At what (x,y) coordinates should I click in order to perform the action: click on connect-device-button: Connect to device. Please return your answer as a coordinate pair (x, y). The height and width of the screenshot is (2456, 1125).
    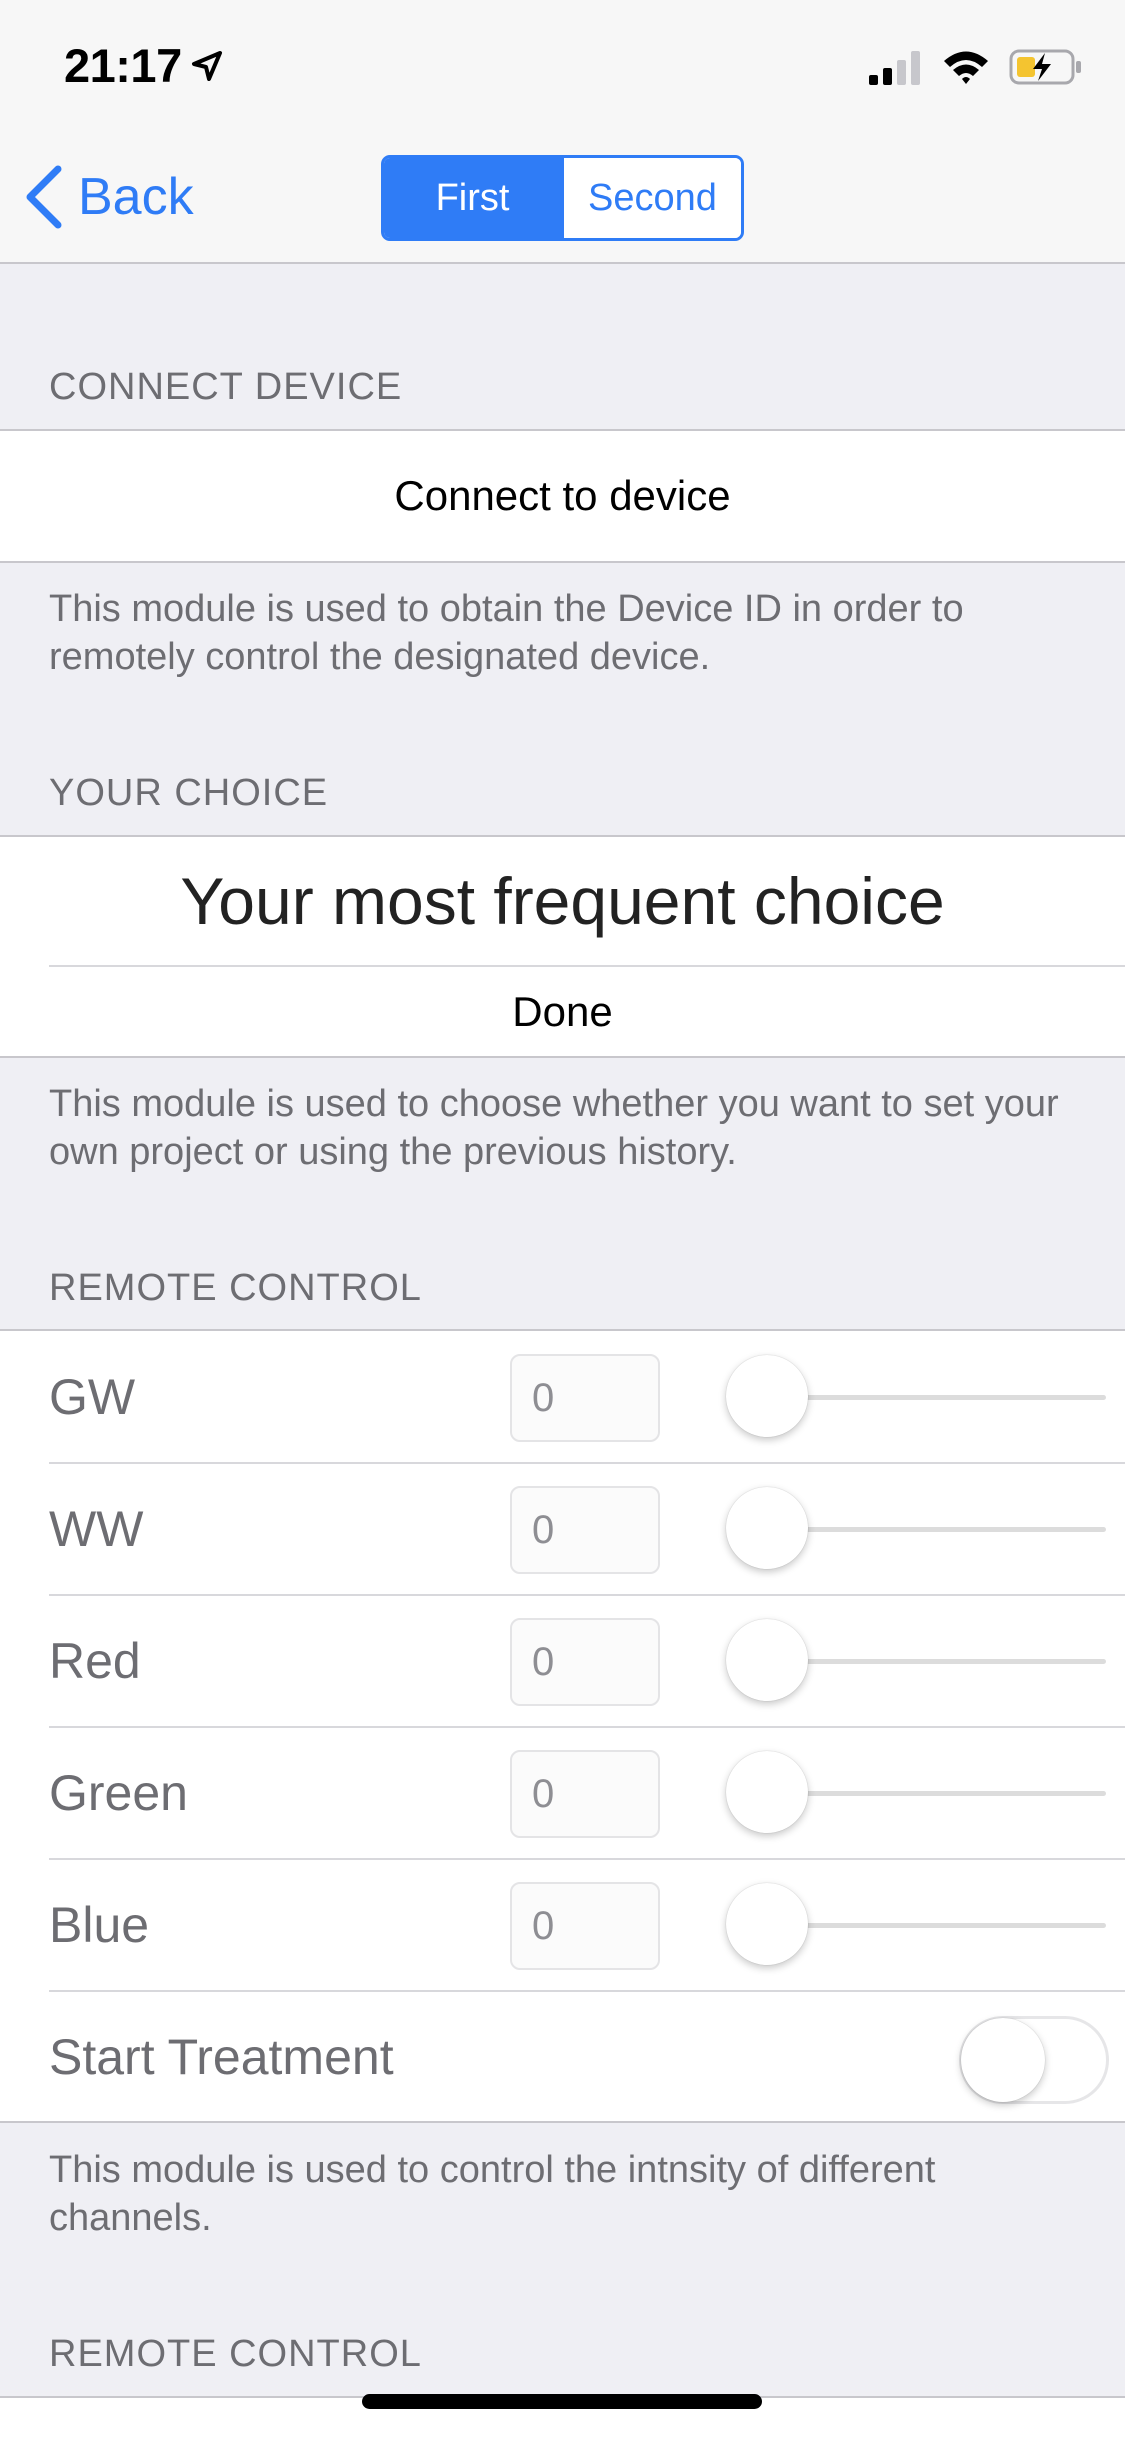
    Looking at the image, I should click on (562, 496).